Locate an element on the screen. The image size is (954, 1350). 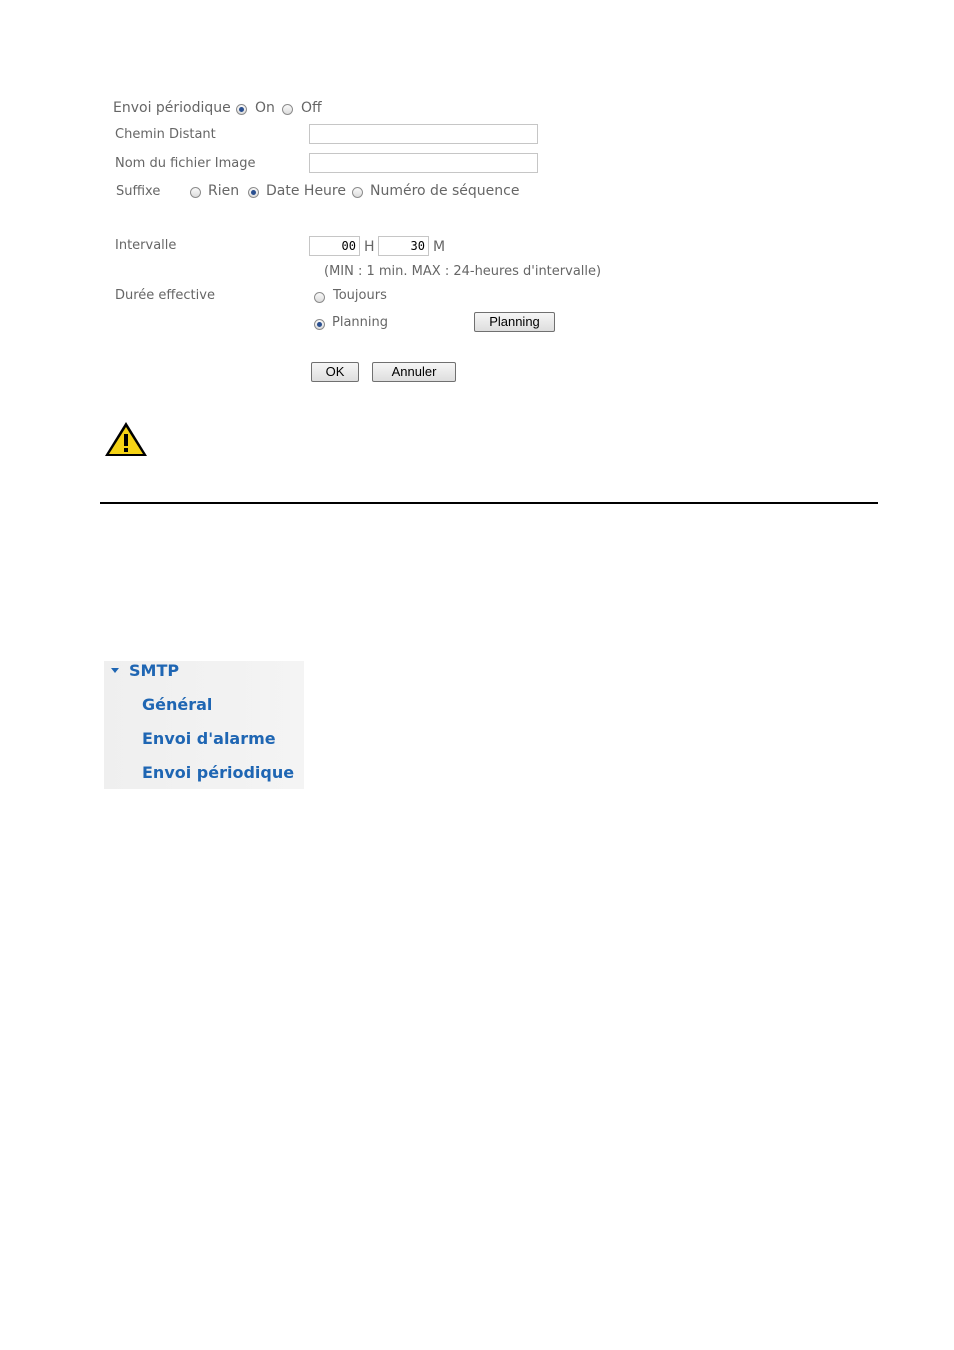
suffix-datetime-label: Date Heure is located at coordinates (306, 191).